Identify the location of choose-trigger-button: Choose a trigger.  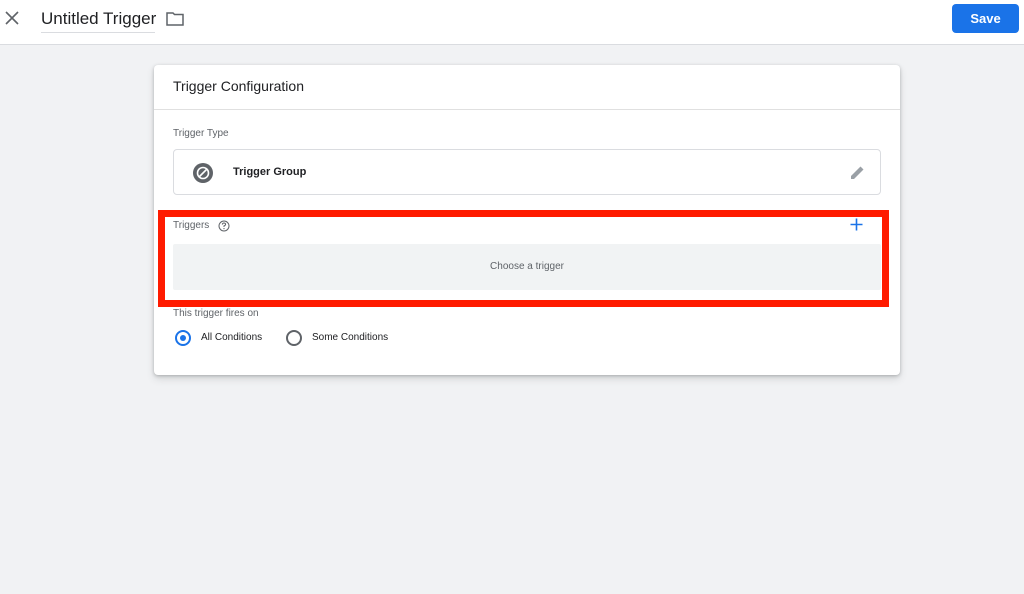
(527, 267).